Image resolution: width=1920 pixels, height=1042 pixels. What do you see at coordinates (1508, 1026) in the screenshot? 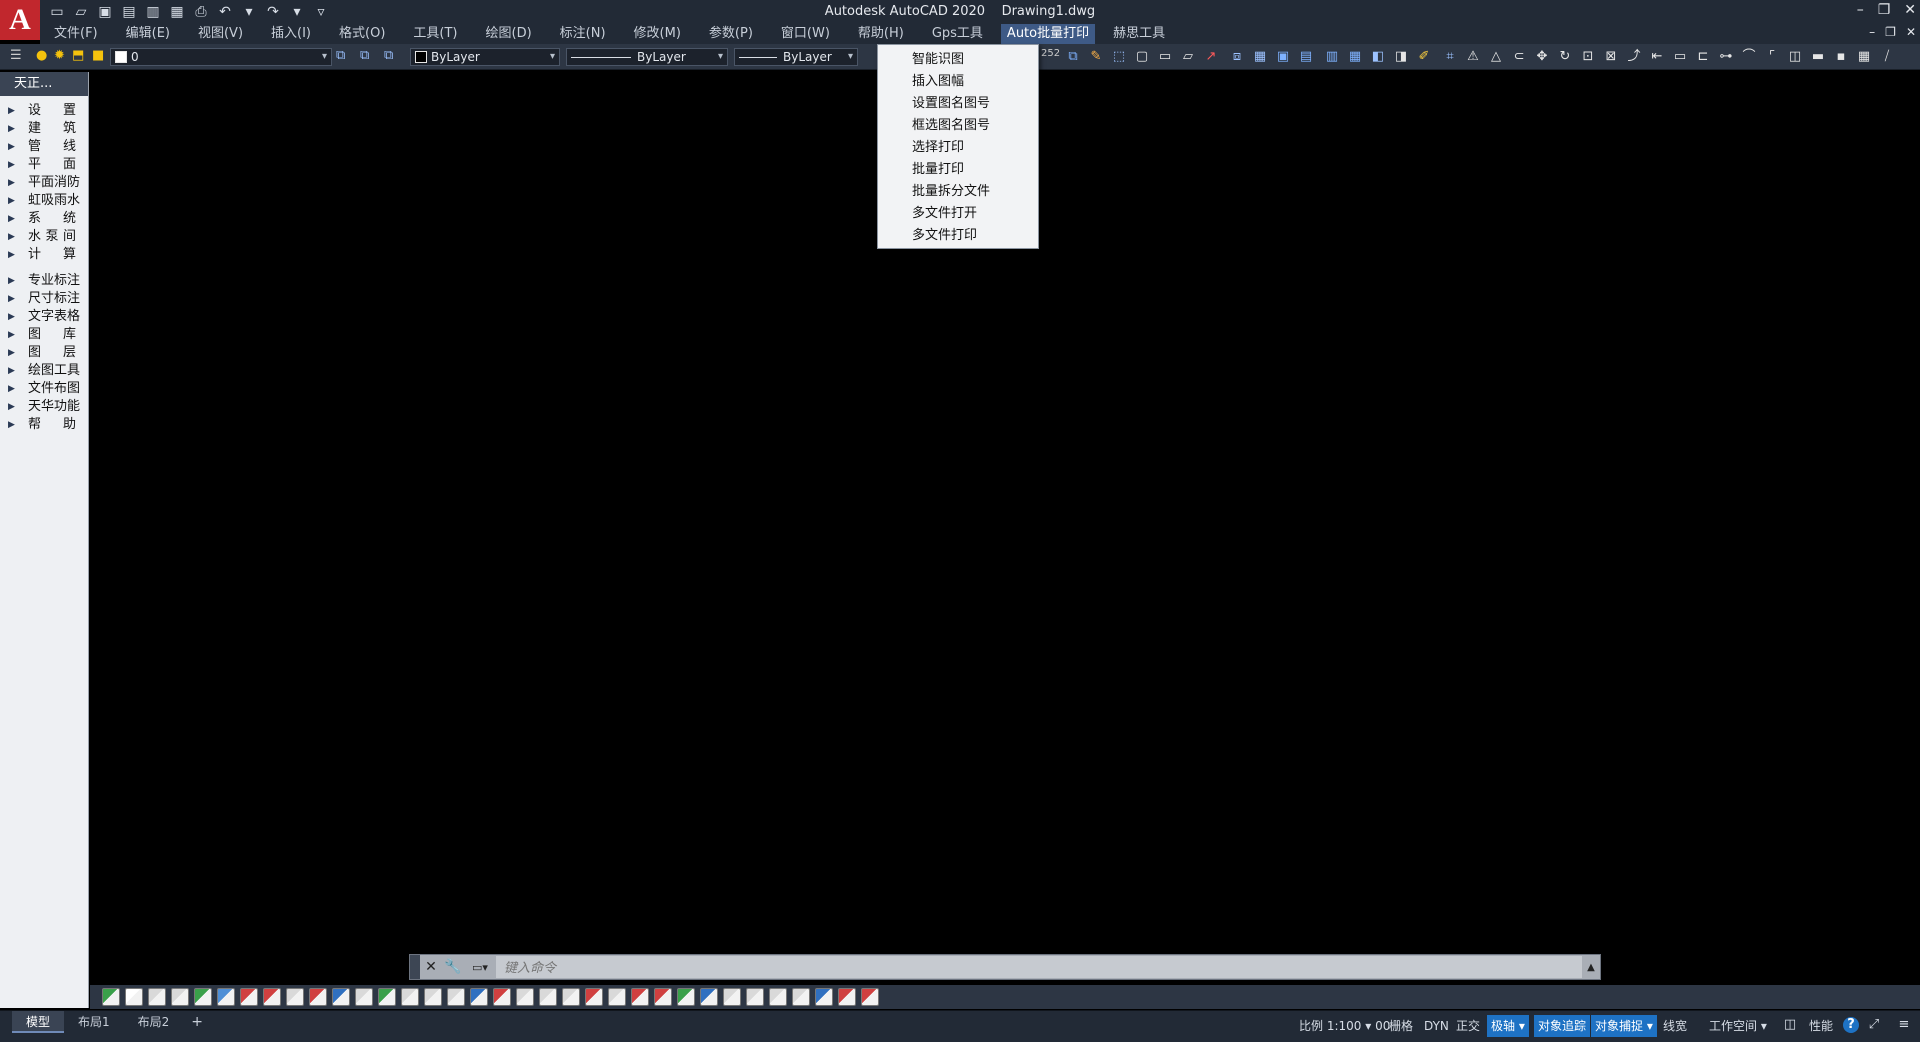
I see `polar-toggle: 极轴 ▾` at bounding box center [1508, 1026].